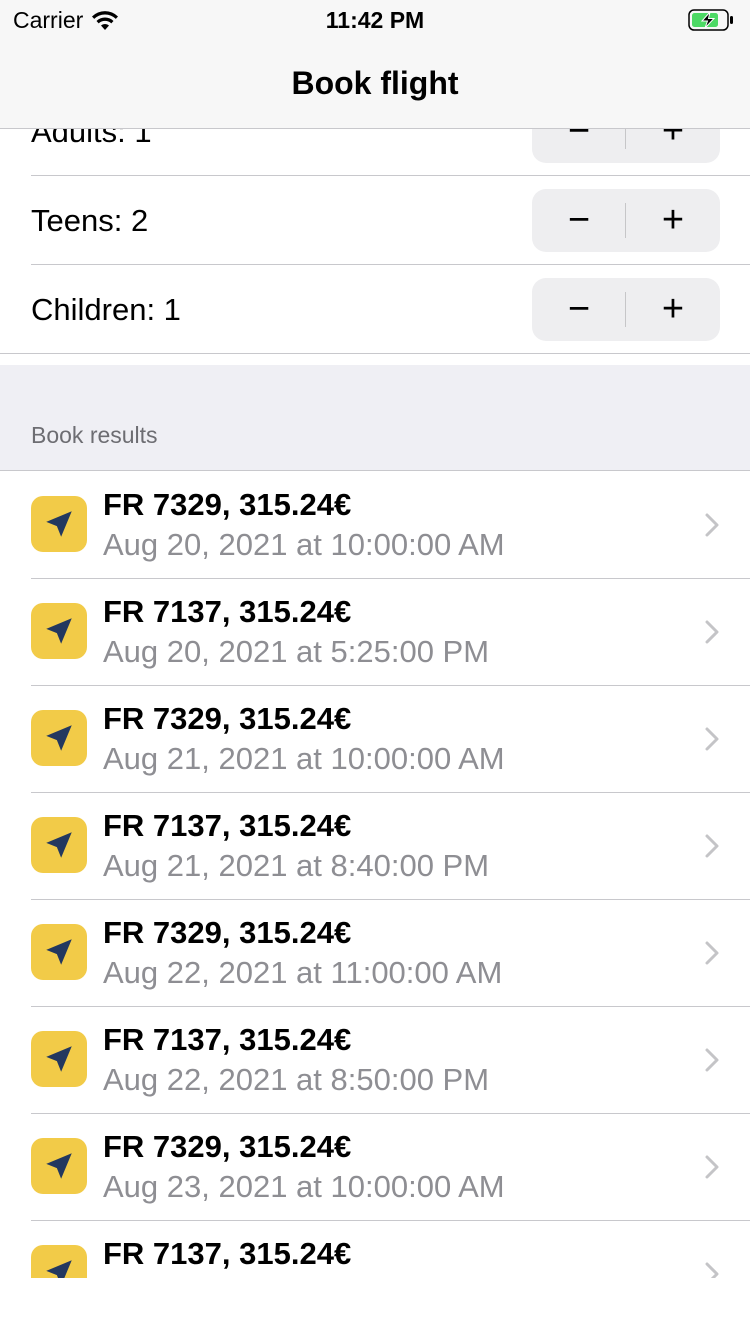  What do you see at coordinates (673, 309) in the screenshot?
I see `children-increment-button: +` at bounding box center [673, 309].